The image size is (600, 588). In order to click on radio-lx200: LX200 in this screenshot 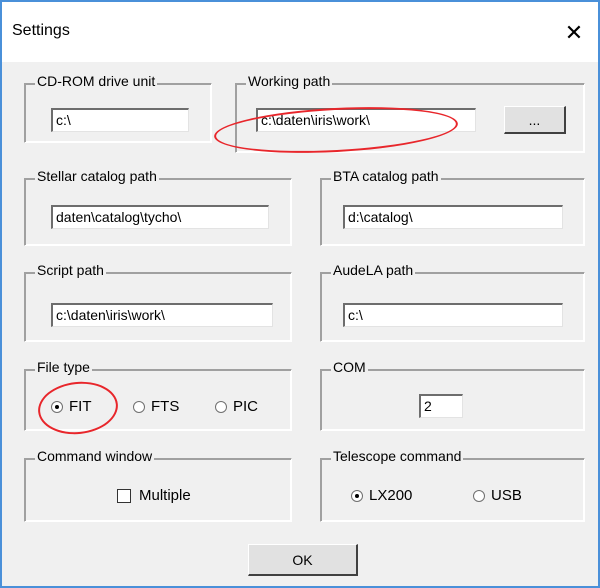, I will do `click(381, 495)`.